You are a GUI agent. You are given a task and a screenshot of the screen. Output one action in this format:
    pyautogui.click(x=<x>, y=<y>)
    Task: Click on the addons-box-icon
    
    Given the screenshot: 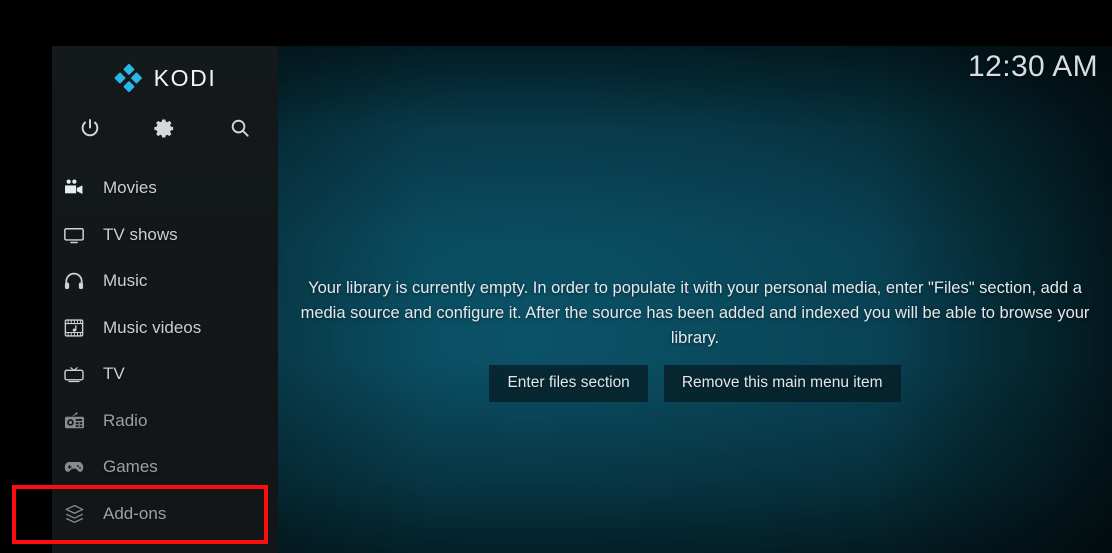 What is the action you would take?
    pyautogui.click(x=74, y=514)
    